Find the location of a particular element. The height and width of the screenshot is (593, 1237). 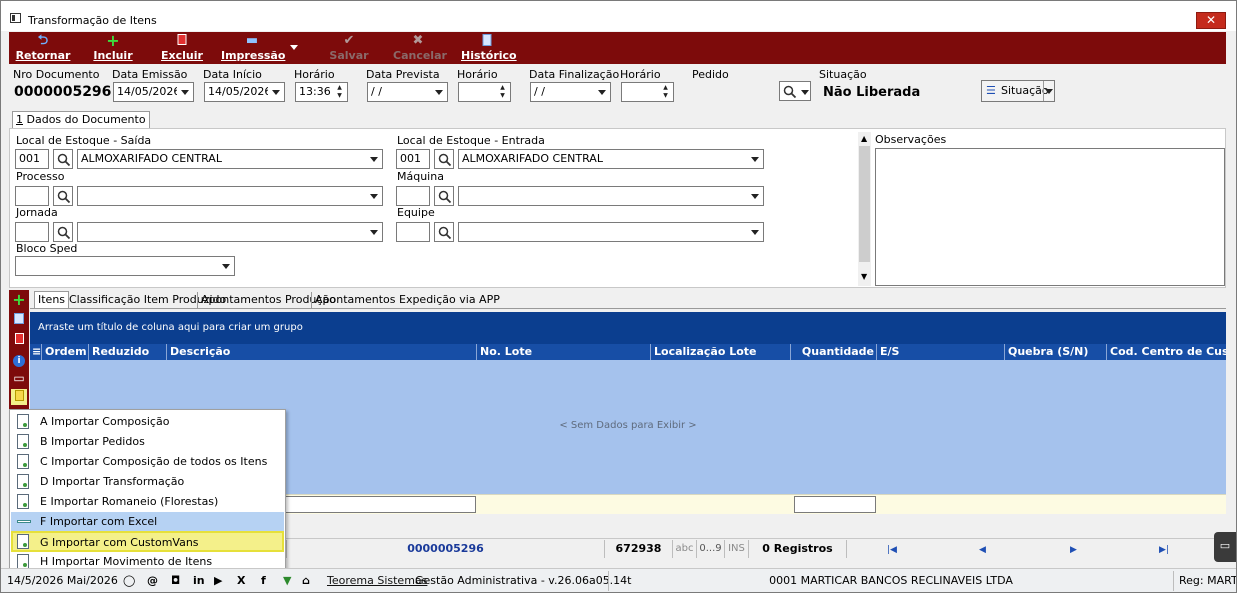

instagram-icon: ◘ is located at coordinates (175, 580).